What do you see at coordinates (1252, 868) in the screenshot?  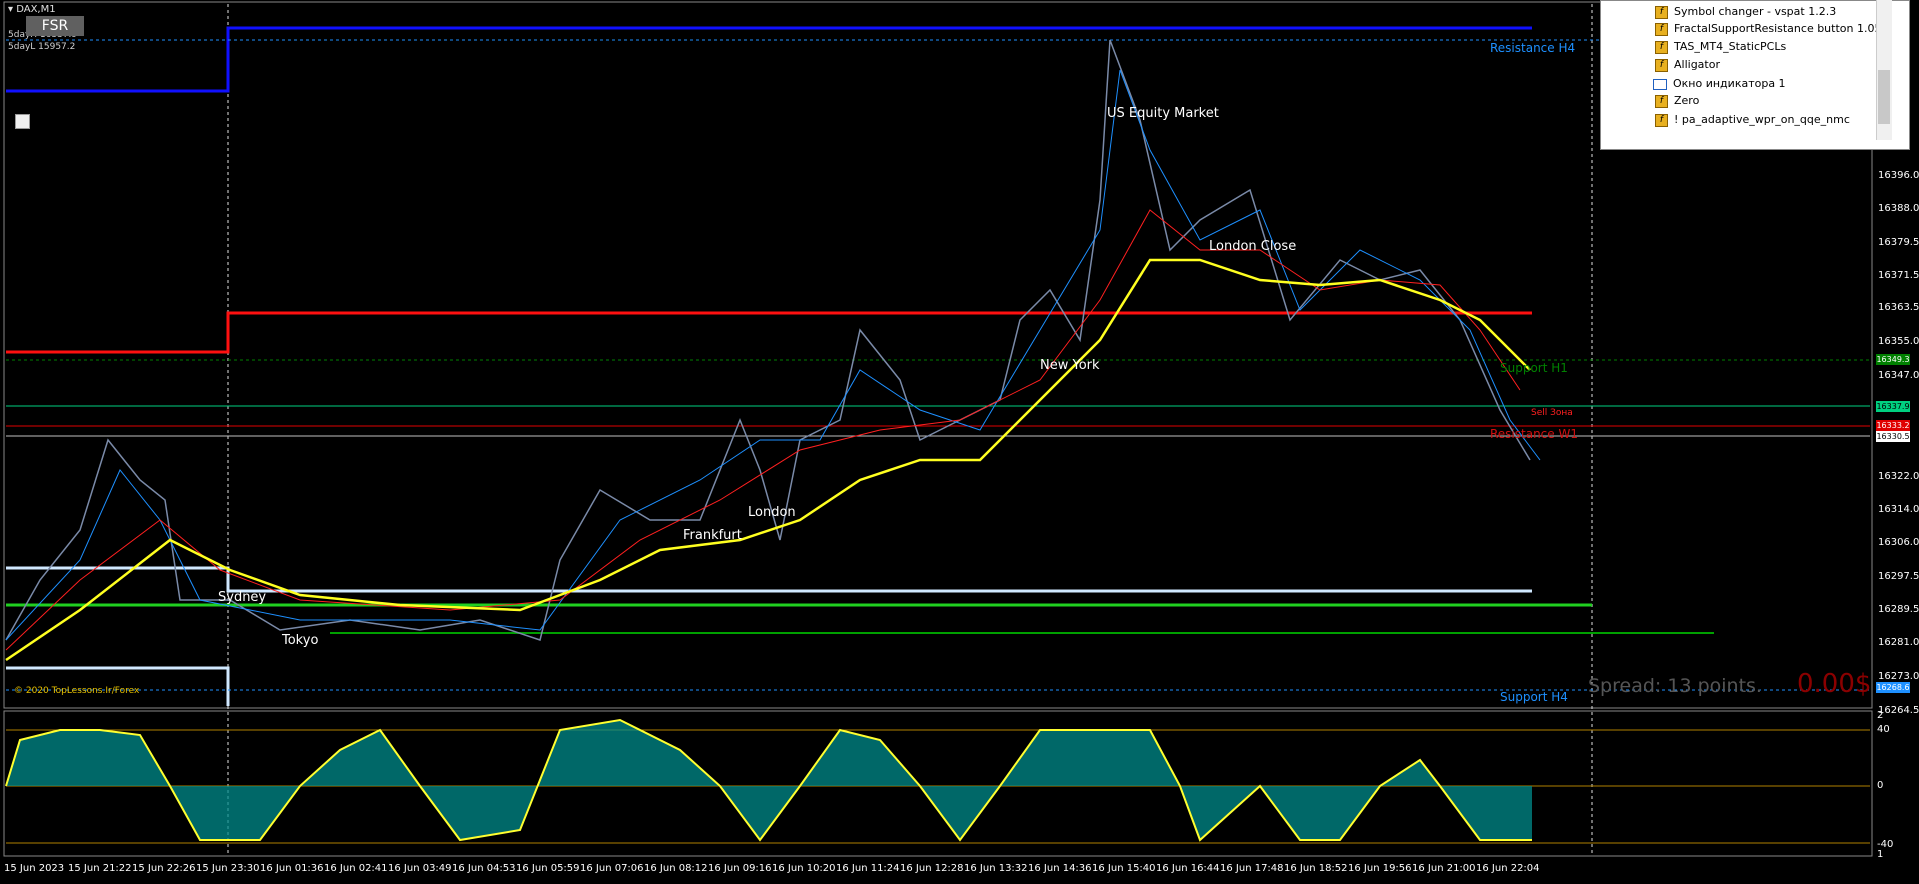 I see `time-axis-label: 16 Jun 17:48` at bounding box center [1252, 868].